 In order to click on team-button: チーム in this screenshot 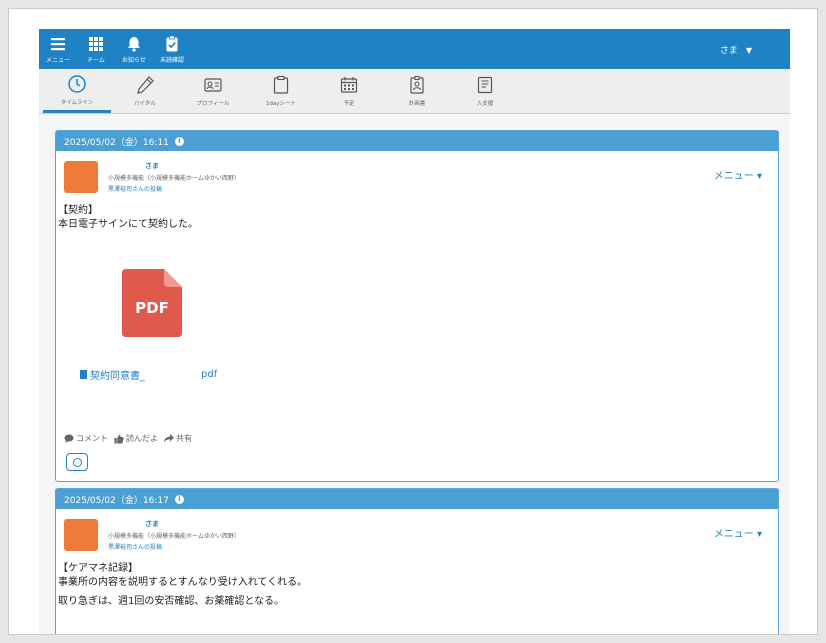, I will do `click(96, 49)`.